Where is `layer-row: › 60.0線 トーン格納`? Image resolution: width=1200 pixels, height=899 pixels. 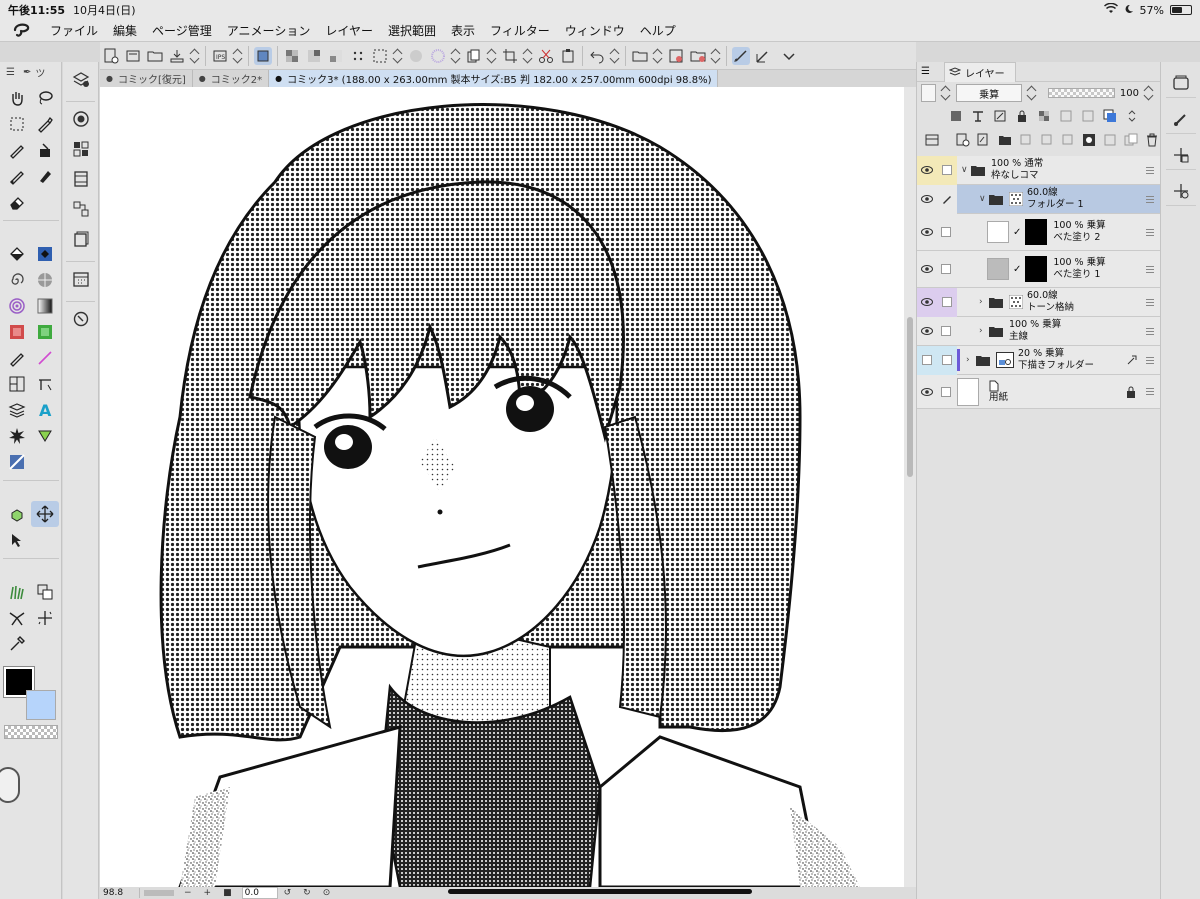
layer-row: › 60.0線 トーン格納 is located at coordinates (1038, 302).